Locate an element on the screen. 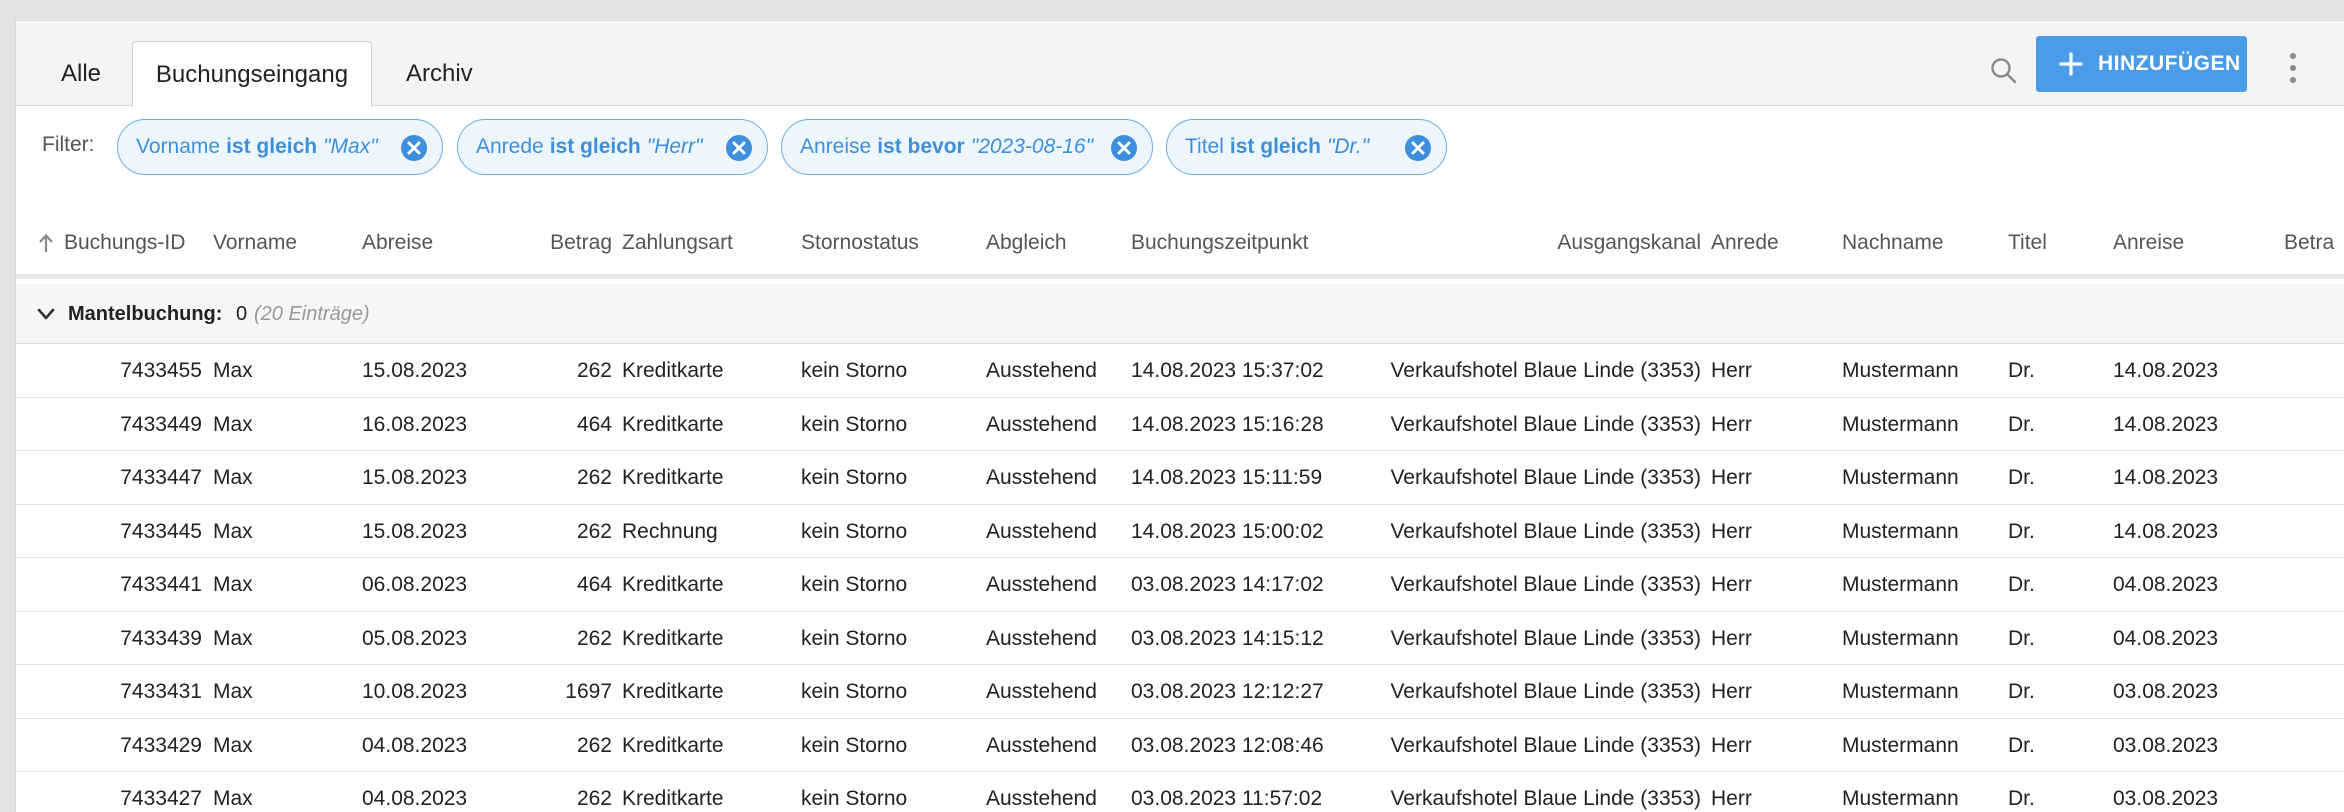  chip-value: "Dr." is located at coordinates (1348, 146).